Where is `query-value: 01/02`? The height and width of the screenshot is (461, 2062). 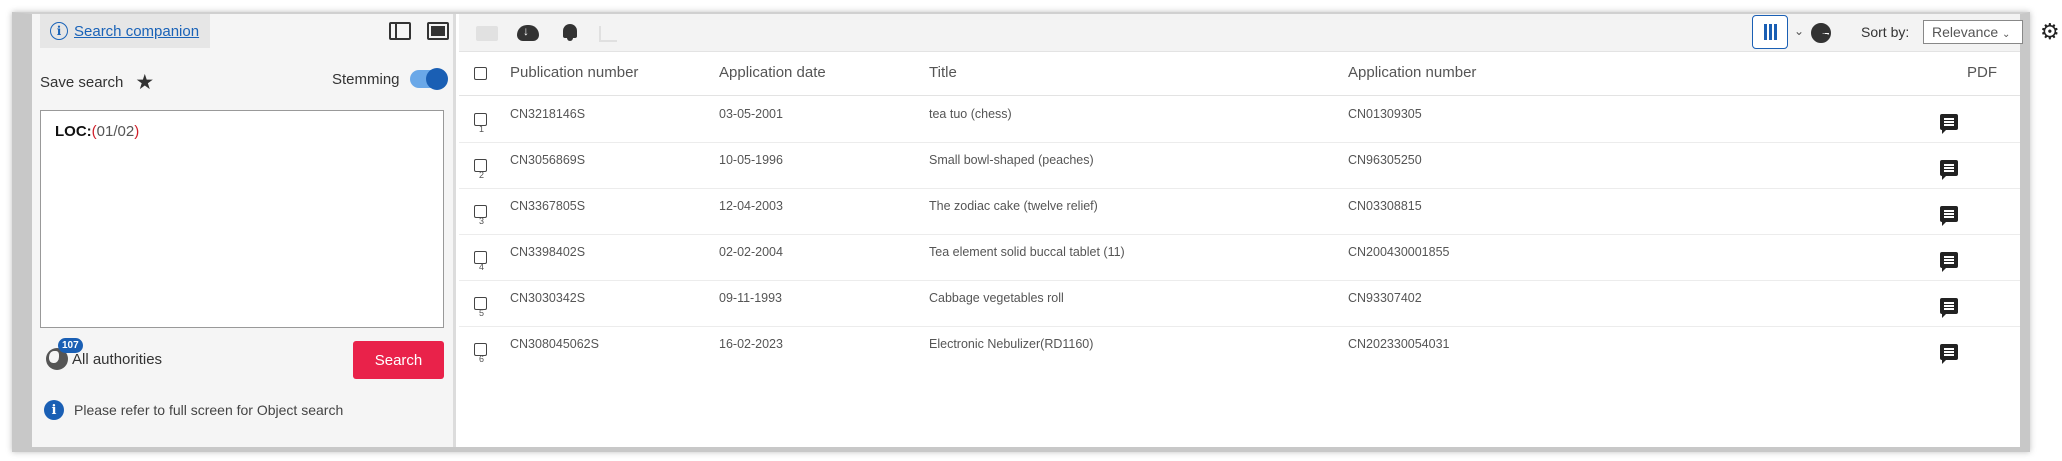
query-value: 01/02 is located at coordinates (115, 131).